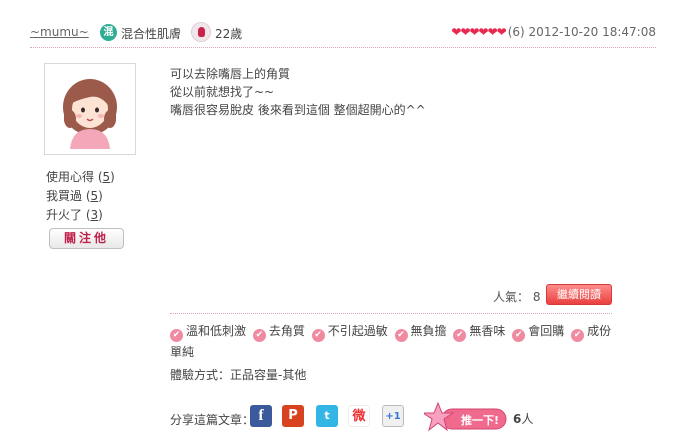 This screenshot has height=441, width=677. I want to click on stat-reviews-link: 5, so click(107, 177).